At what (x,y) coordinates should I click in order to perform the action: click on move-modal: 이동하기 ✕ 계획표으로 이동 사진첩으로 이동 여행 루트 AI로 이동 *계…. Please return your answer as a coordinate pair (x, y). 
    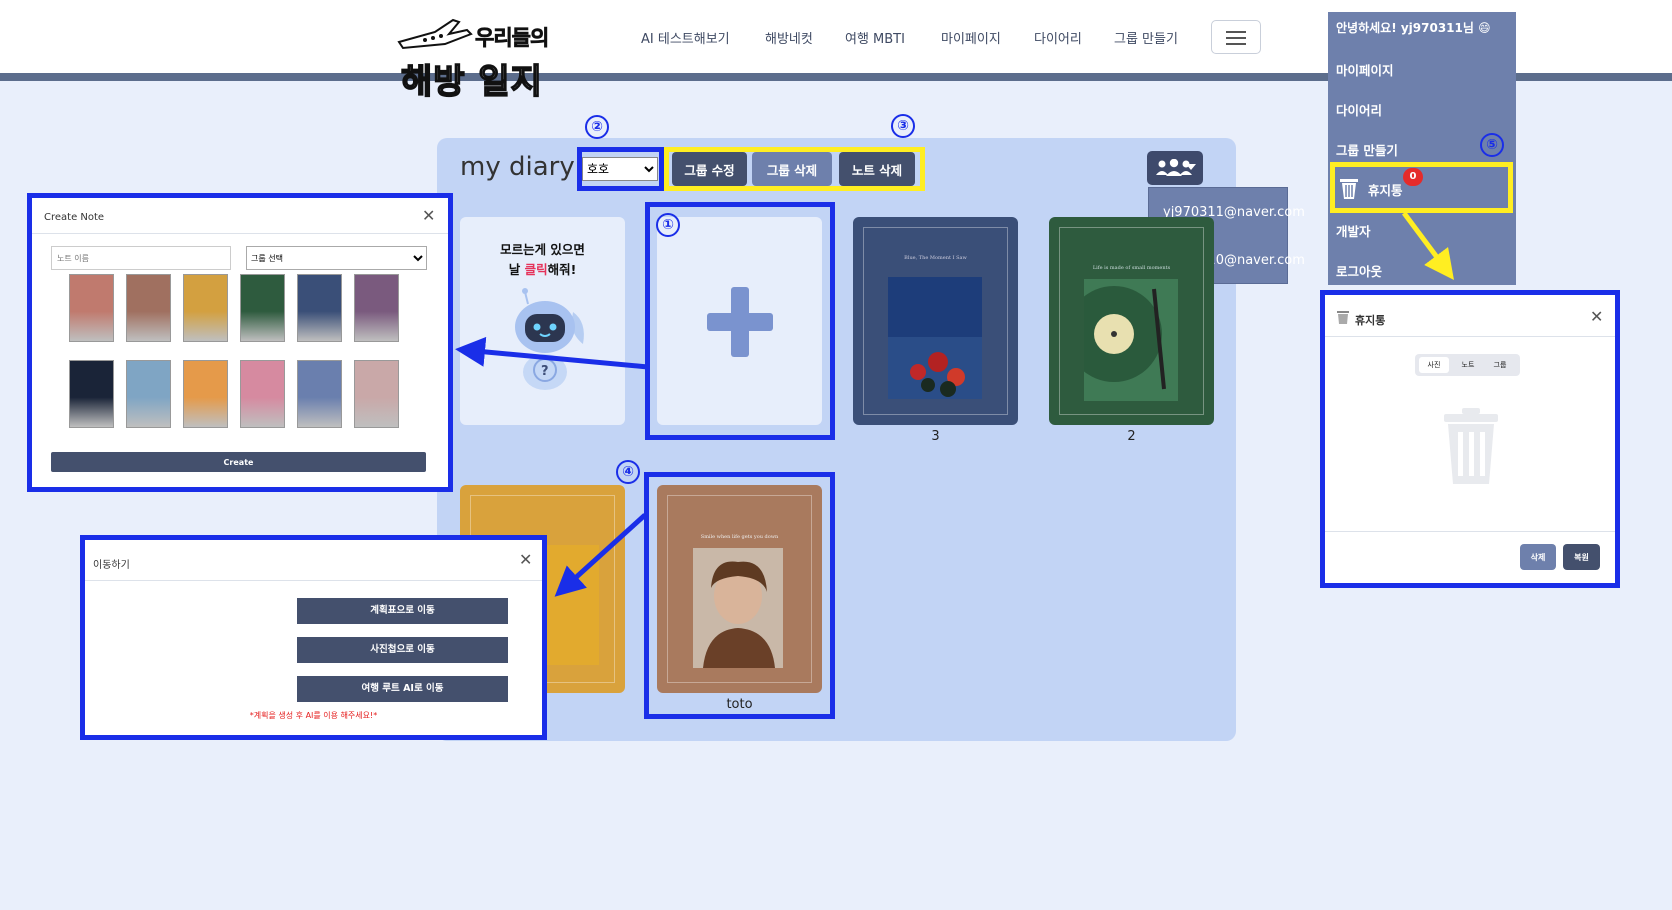
    Looking at the image, I should click on (313, 637).